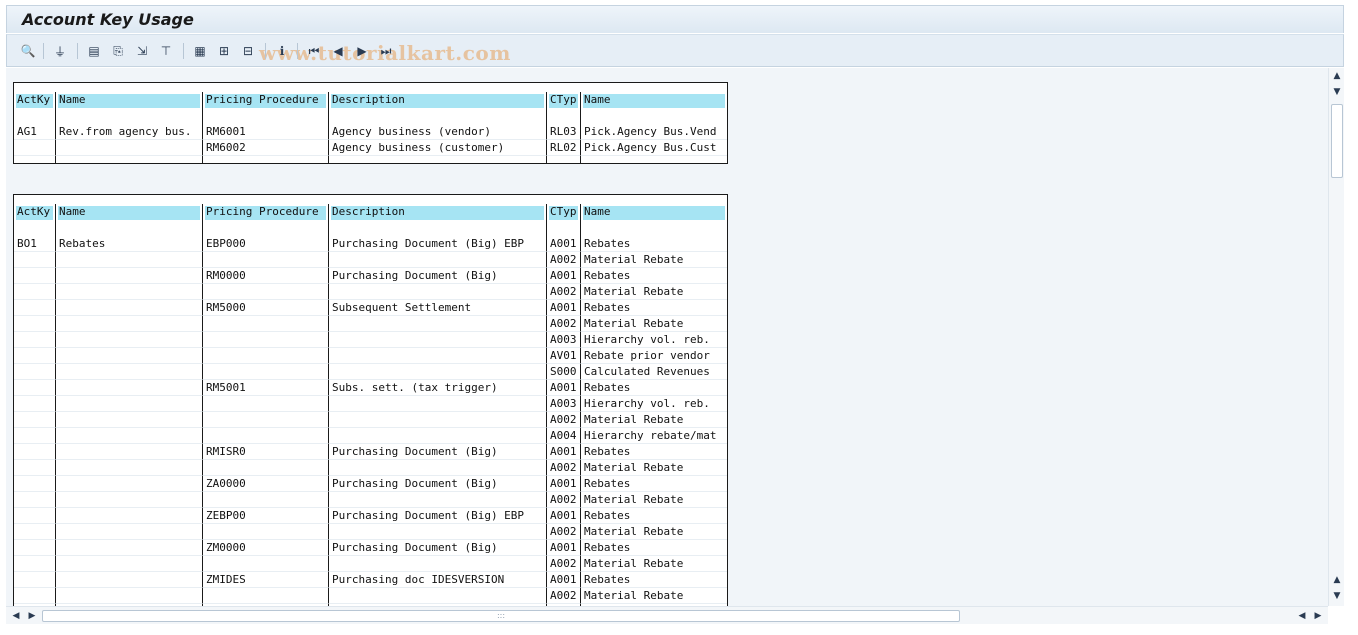 This screenshot has height=635, width=1358. Describe the element at coordinates (564, 148) in the screenshot. I see `cell-condition-type: RL02` at that location.